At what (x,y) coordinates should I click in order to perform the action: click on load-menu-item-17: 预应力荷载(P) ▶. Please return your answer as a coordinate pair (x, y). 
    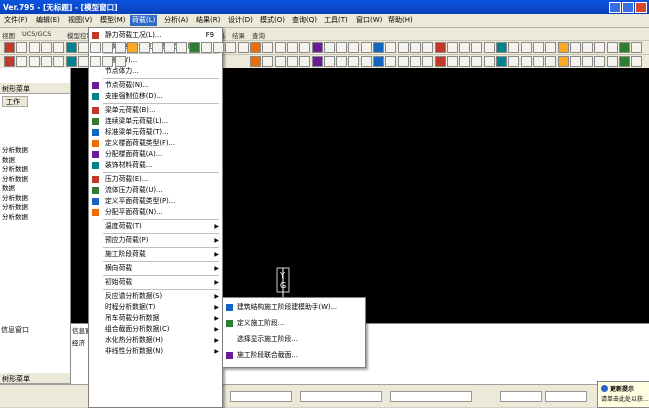
    Looking at the image, I should click on (155, 240).